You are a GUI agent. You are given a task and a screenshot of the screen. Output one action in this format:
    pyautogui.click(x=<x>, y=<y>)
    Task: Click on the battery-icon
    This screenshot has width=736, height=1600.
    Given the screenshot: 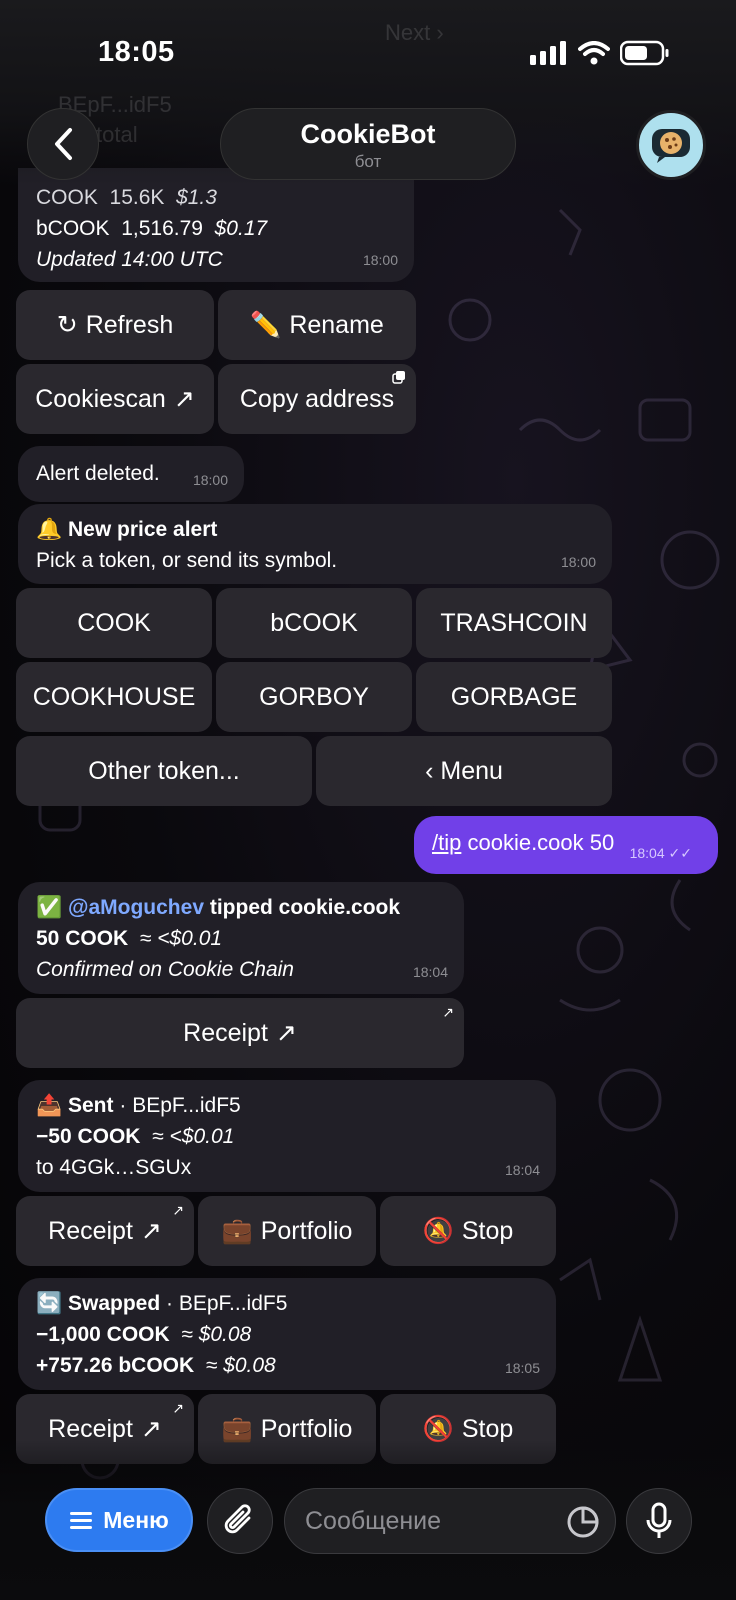 What is the action you would take?
    pyautogui.click(x=644, y=53)
    